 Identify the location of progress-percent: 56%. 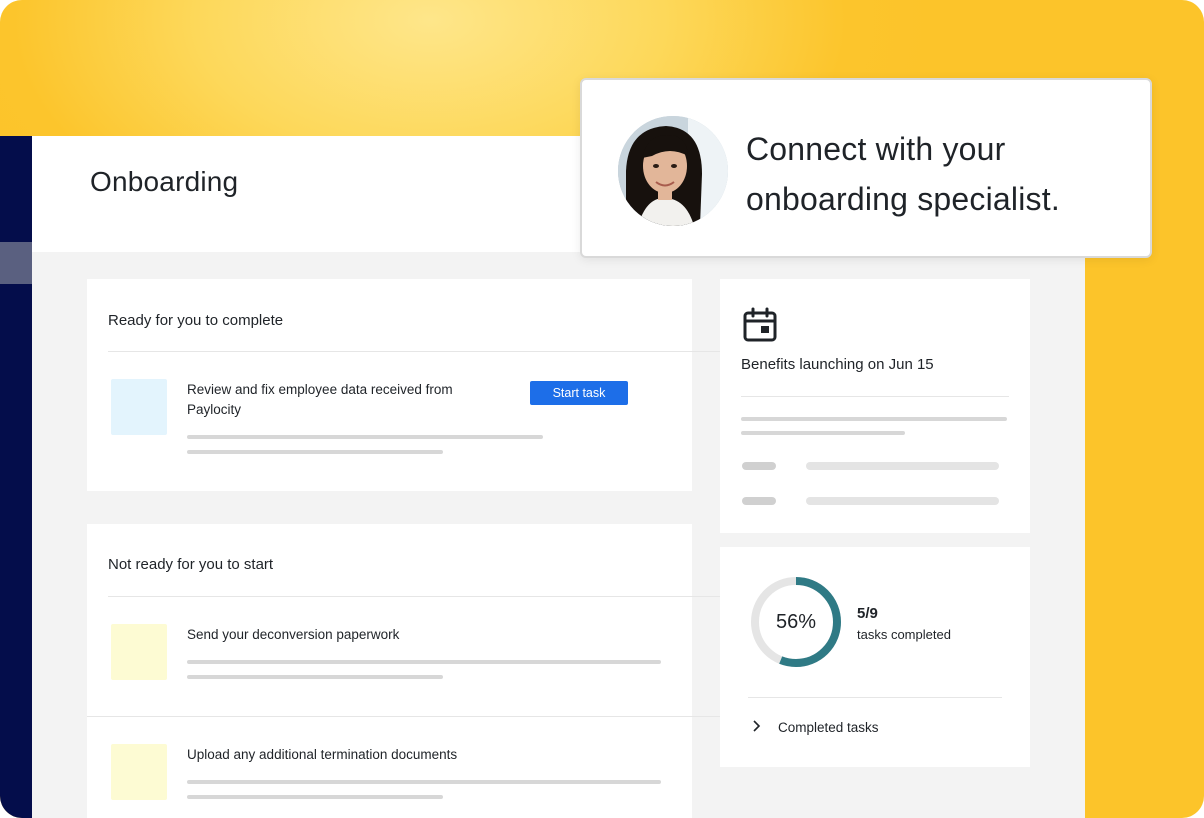
(796, 622).